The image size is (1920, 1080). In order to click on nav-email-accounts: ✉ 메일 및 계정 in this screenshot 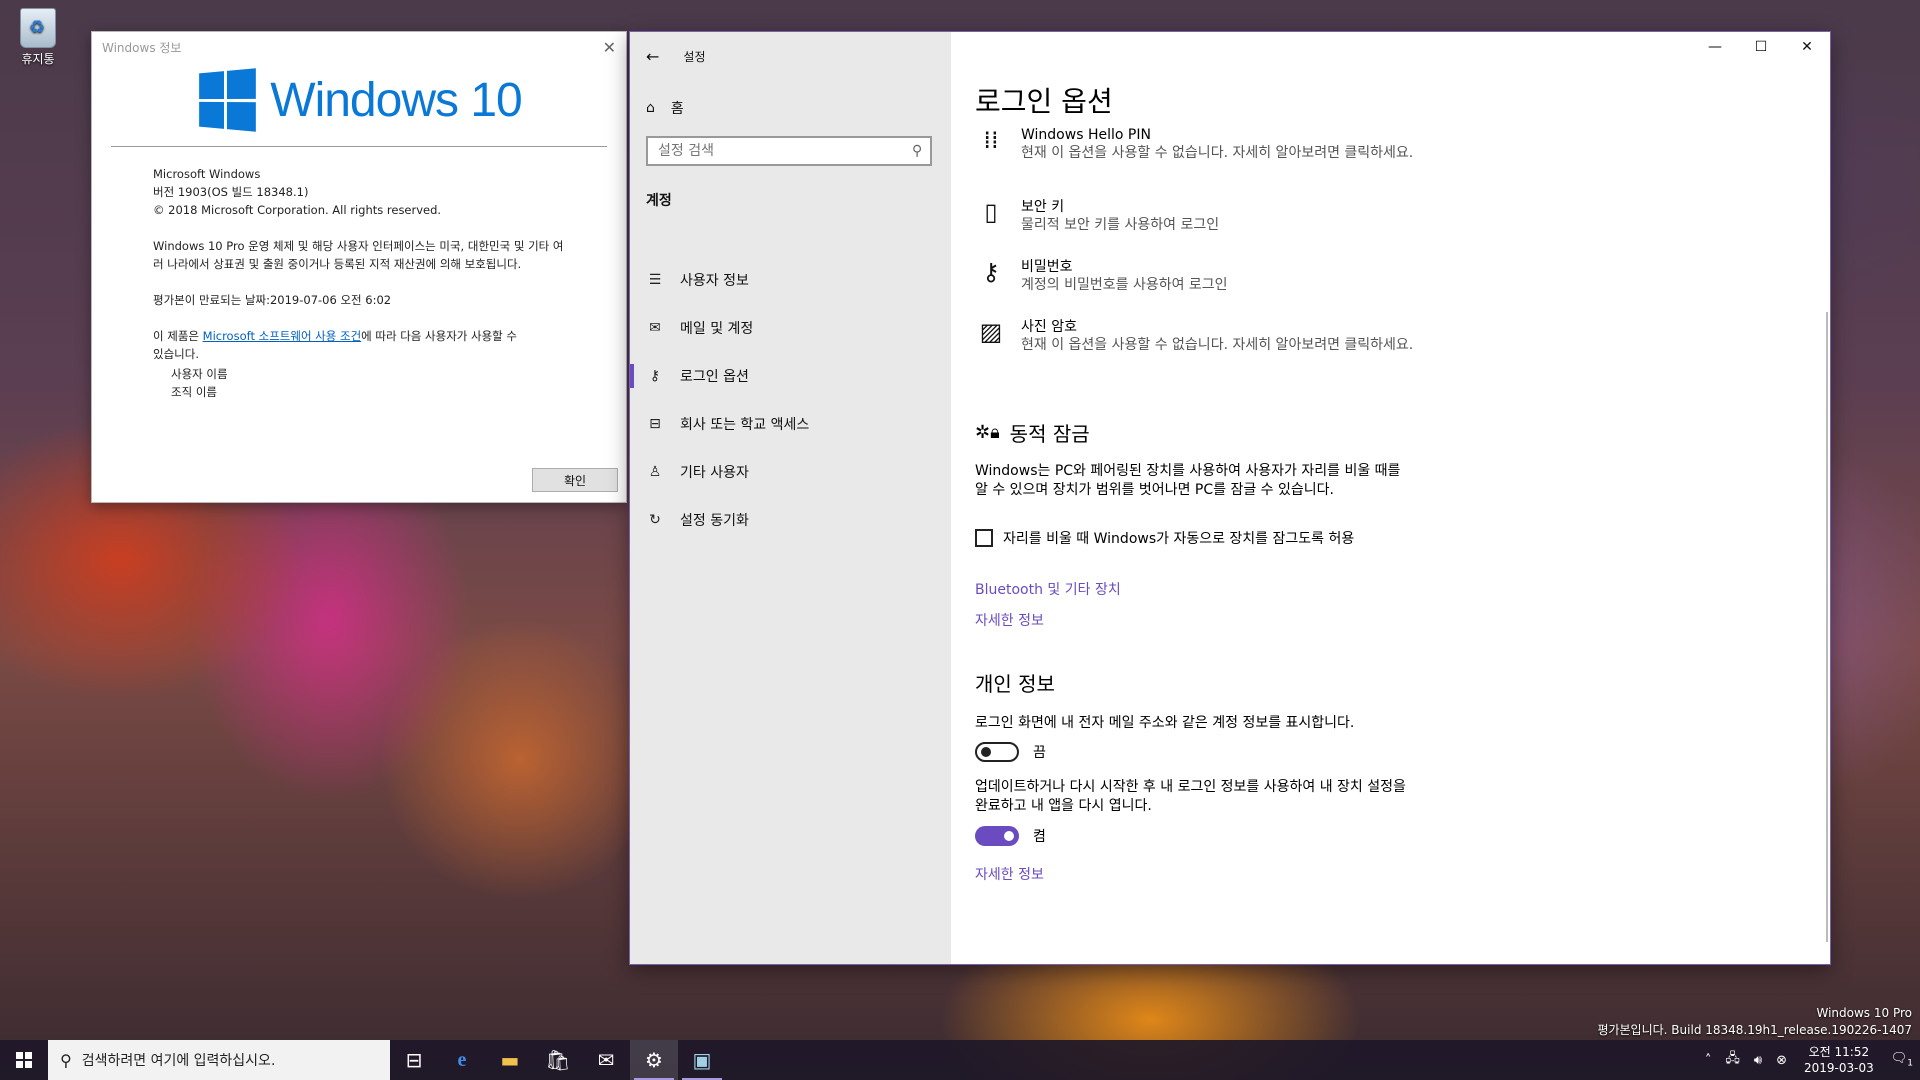, I will do `click(790, 328)`.